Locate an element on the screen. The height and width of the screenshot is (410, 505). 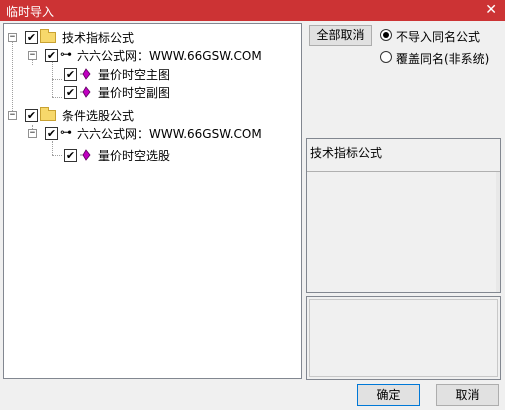
skip-duplicates-radio is located at coordinates (386, 35).